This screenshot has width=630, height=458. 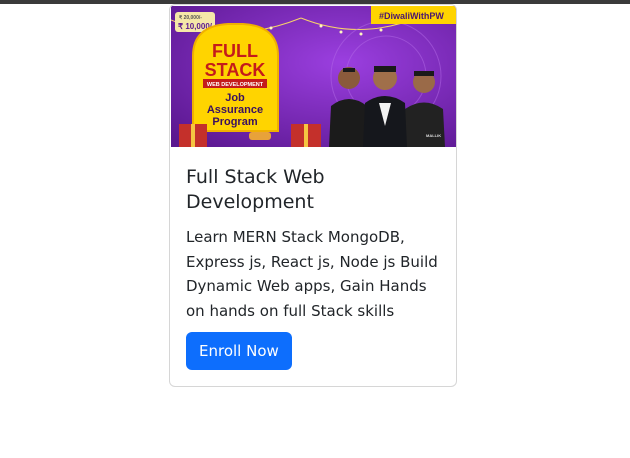 What do you see at coordinates (433, 135) in the screenshot?
I see `shirt-text: MALLIK` at bounding box center [433, 135].